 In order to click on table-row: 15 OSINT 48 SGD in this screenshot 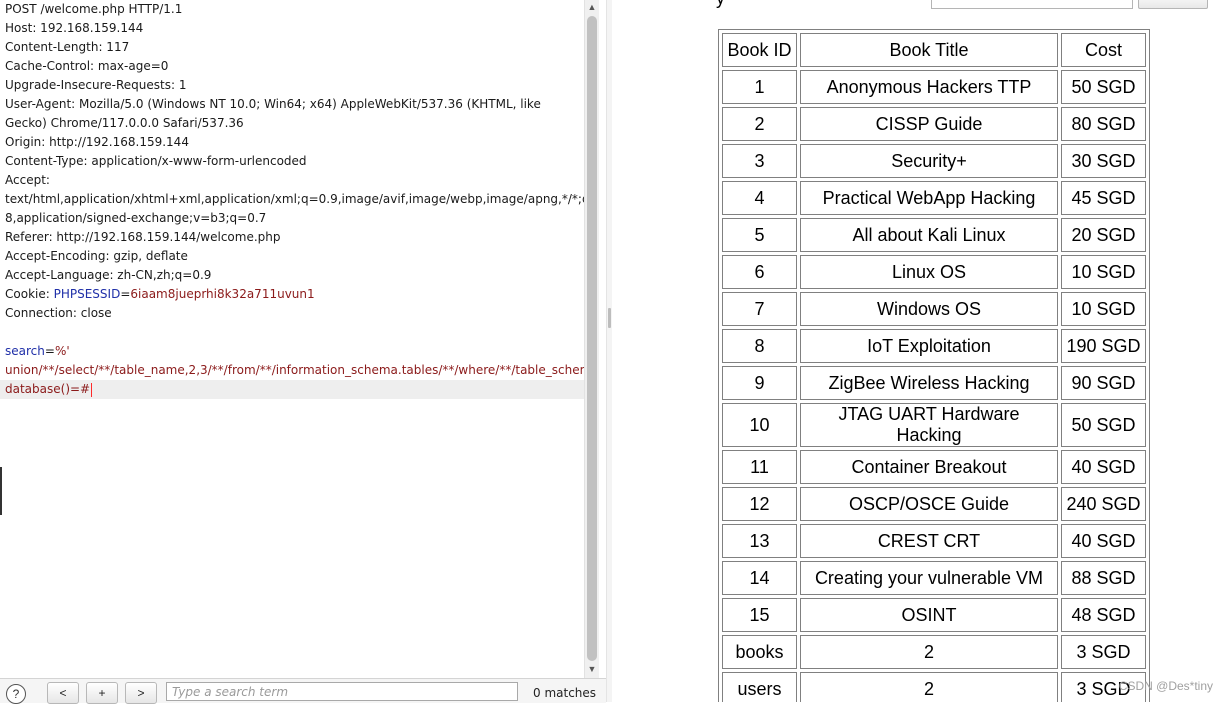, I will do `click(934, 615)`.